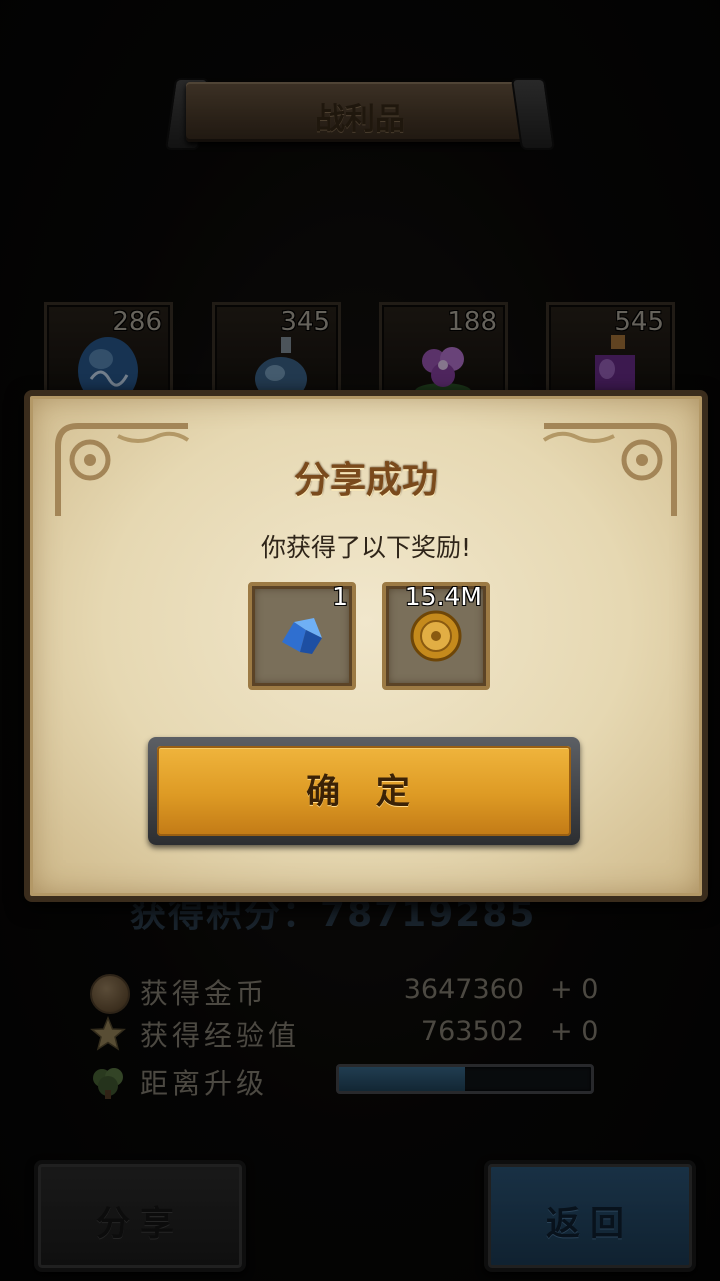 The width and height of the screenshot is (720, 1281). I want to click on gold-coin-icon, so click(436, 636).